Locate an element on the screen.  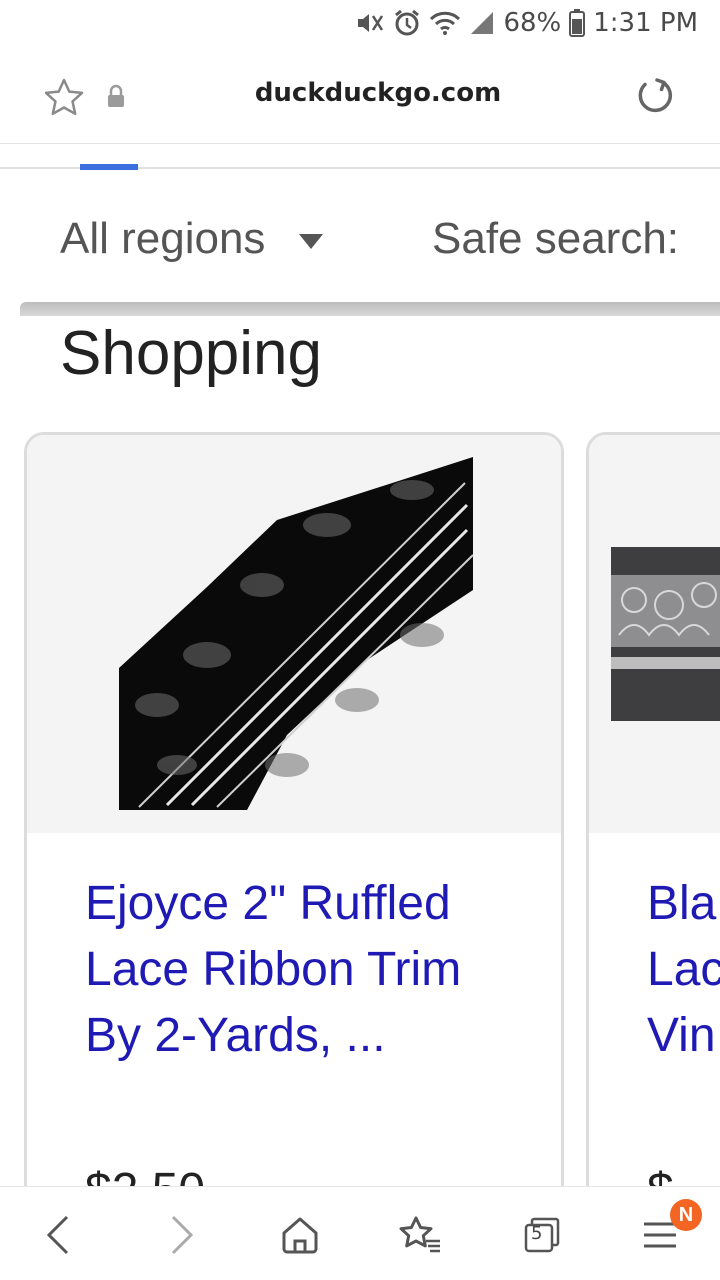
status-bar: 68% 1:31 PM is located at coordinates (360, 24).